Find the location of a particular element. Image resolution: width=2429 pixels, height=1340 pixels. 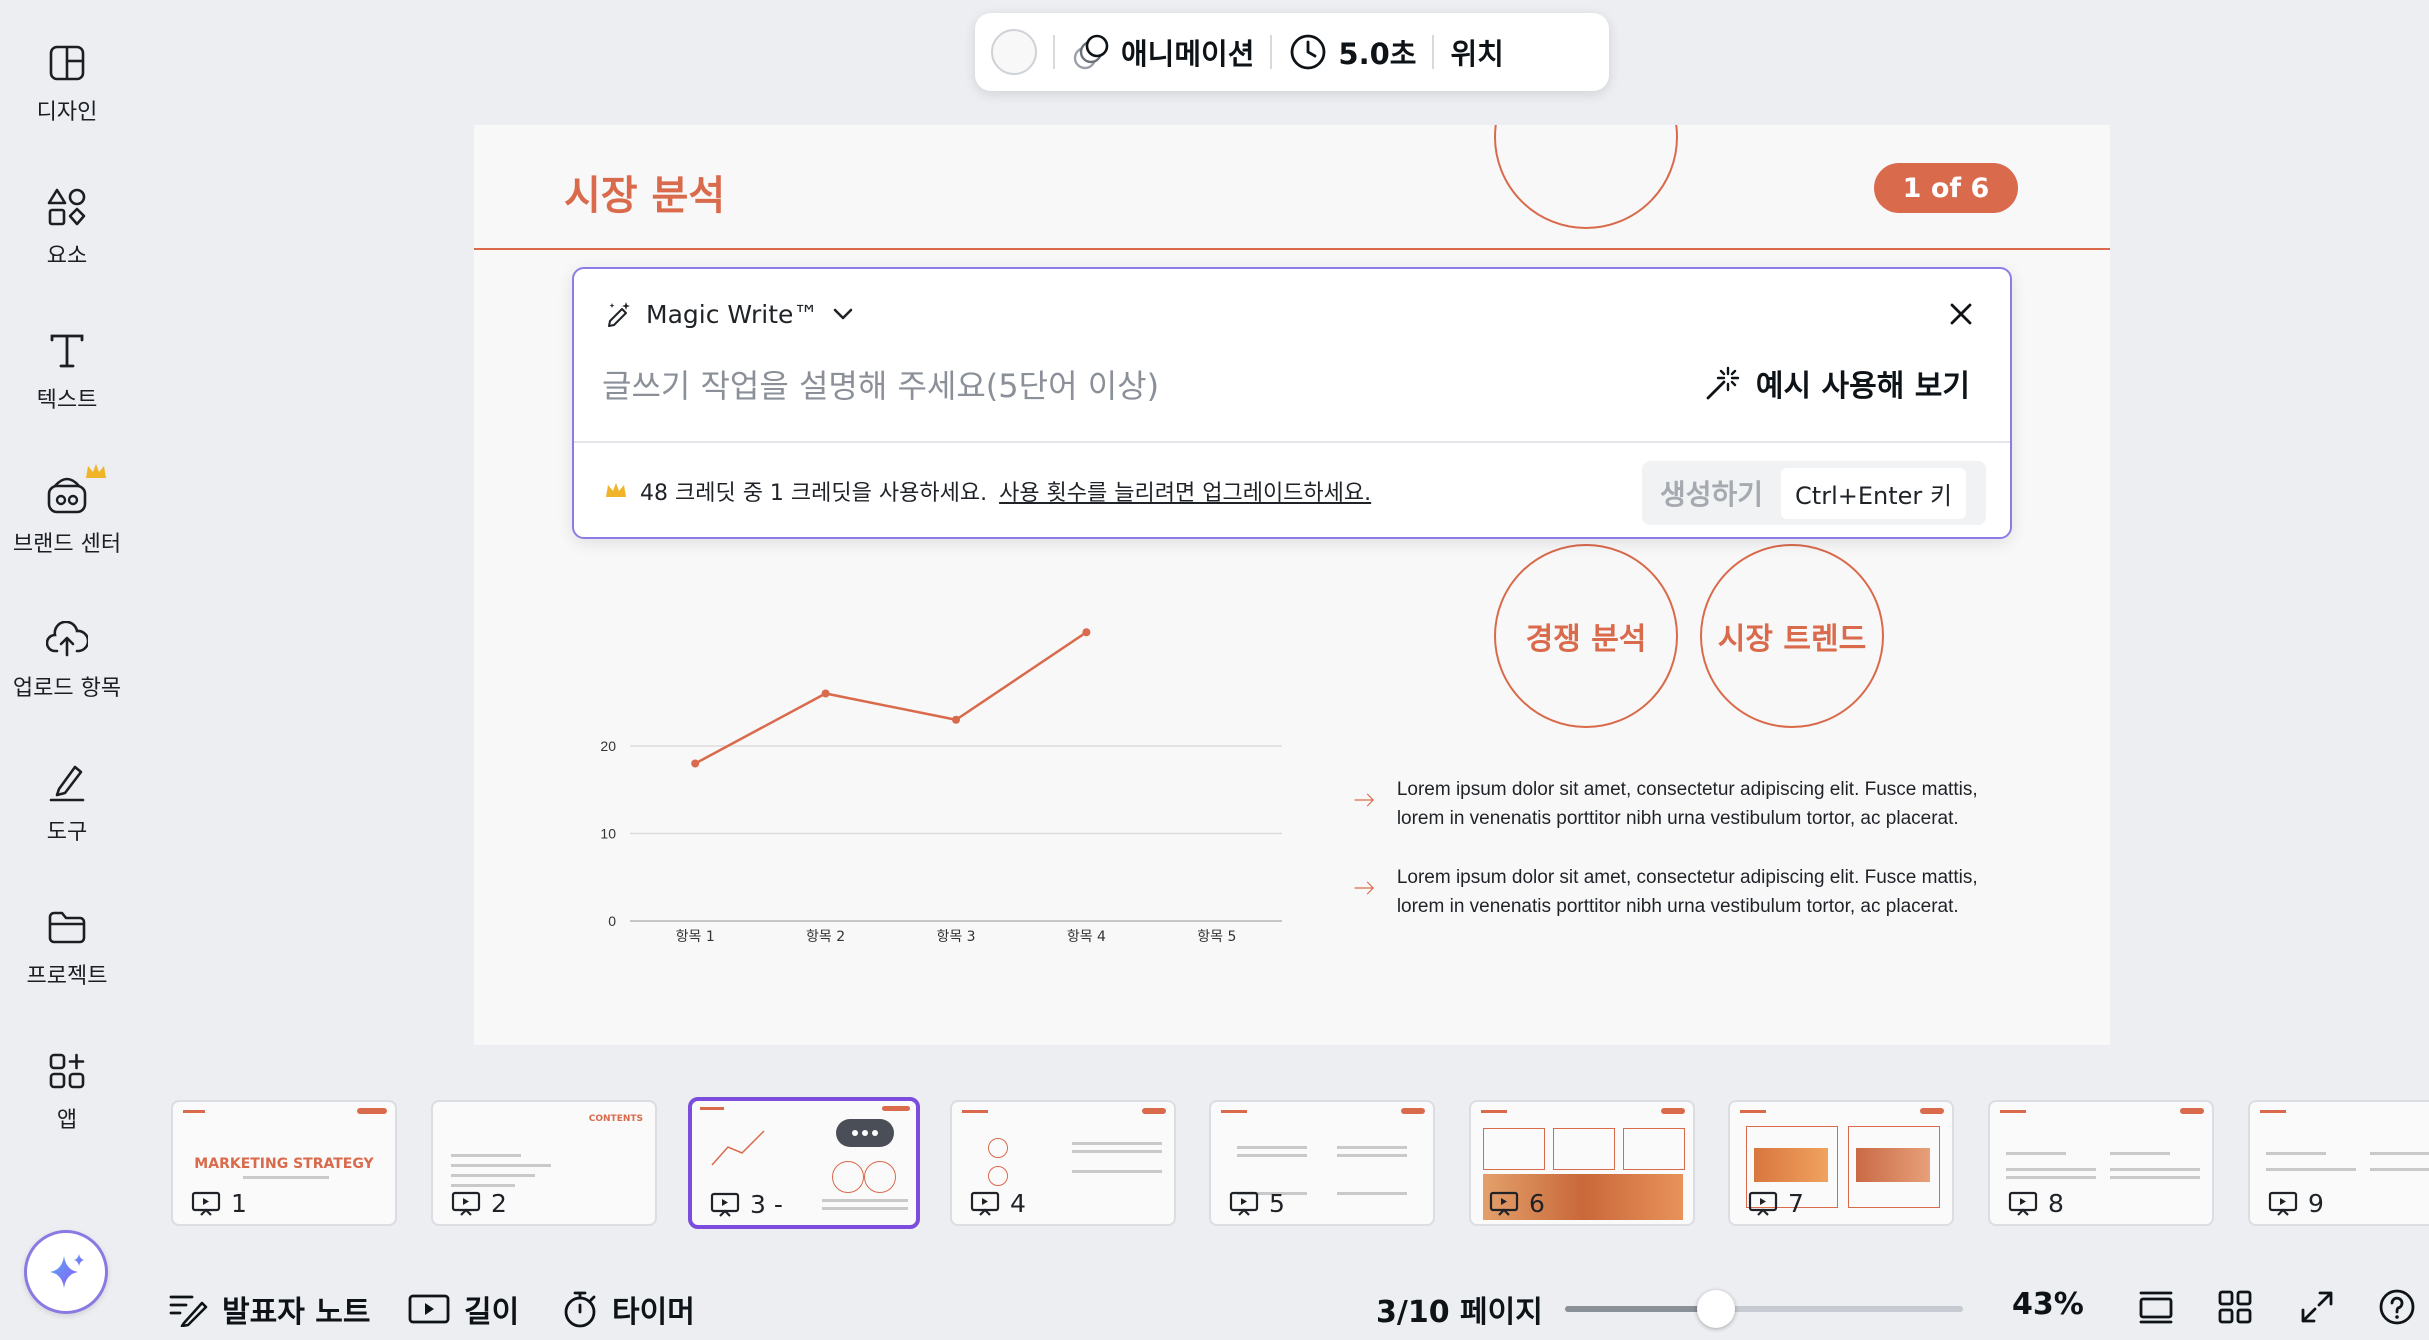

single-page-view-icon is located at coordinates (2156, 1307).